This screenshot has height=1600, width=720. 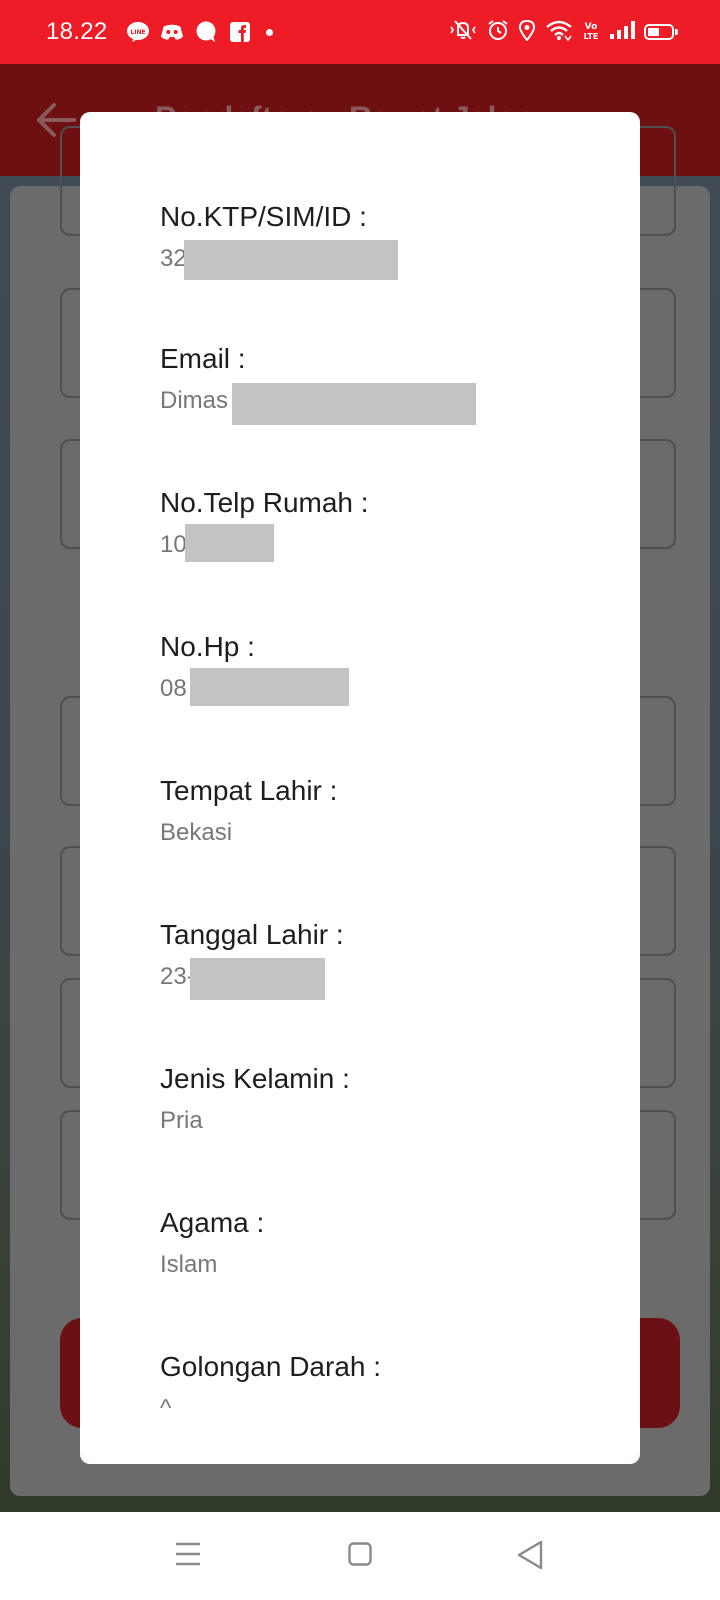 What do you see at coordinates (591, 27) in the screenshot?
I see `svg-text: Vo` at bounding box center [591, 27].